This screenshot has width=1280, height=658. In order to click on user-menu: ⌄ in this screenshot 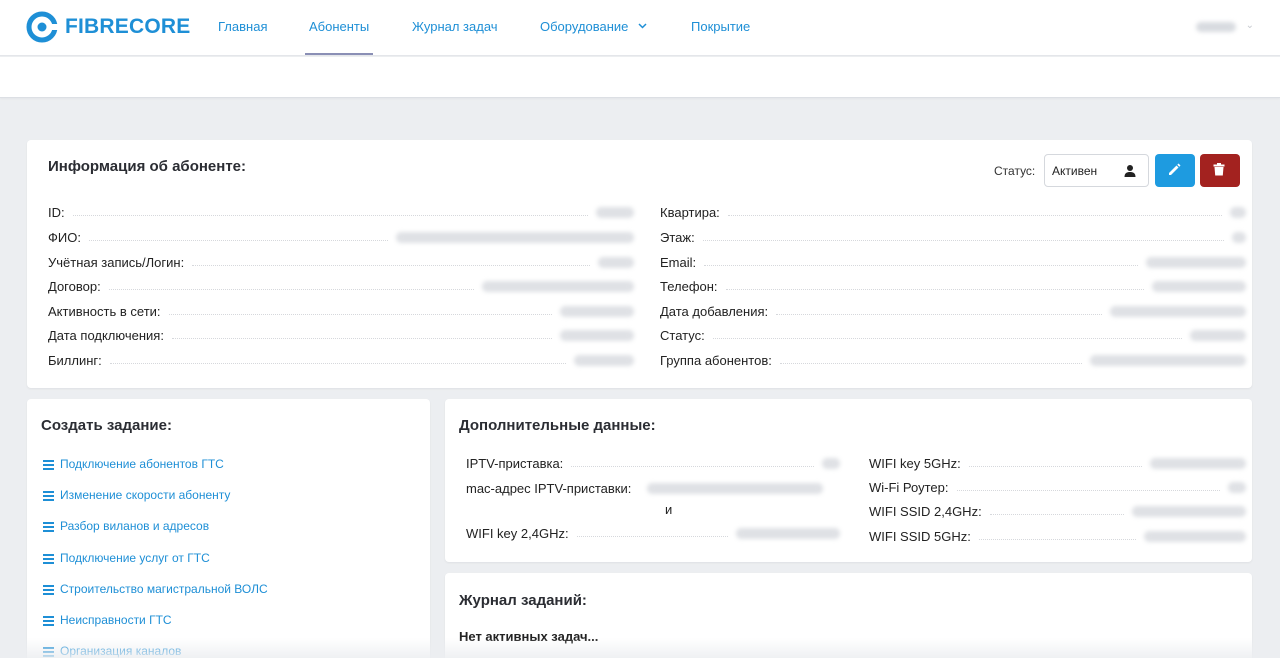, I will do `click(1225, 27)`.